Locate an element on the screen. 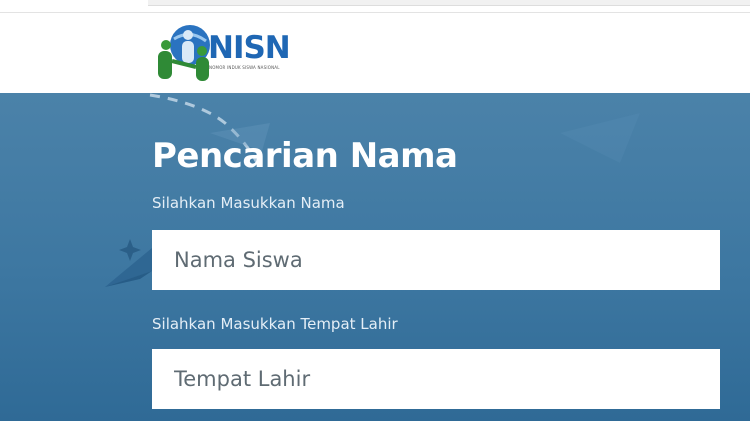 Image resolution: width=750 pixels, height=421 pixels. browser-top-strip is located at coordinates (375, 6).